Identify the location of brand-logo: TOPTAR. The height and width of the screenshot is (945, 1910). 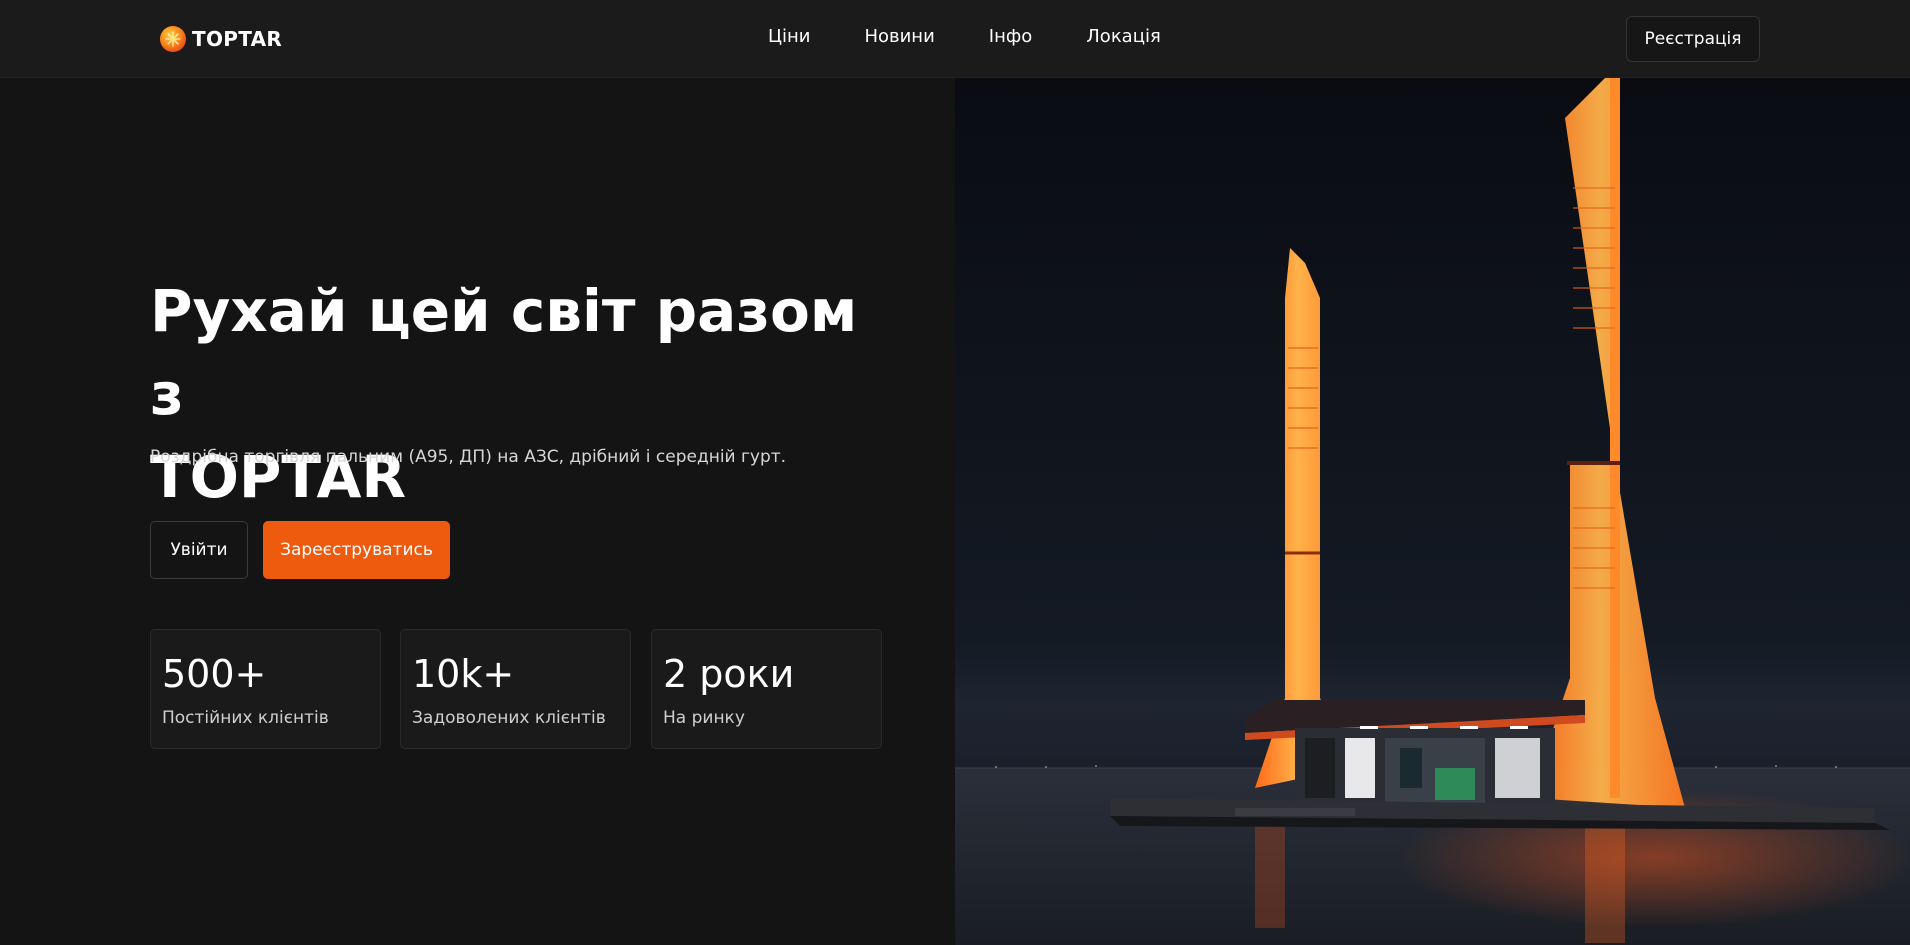
(220, 39).